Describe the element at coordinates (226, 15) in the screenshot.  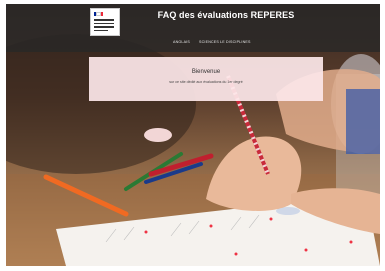
I see `site-title: FAQ des évaluations REPERES` at that location.